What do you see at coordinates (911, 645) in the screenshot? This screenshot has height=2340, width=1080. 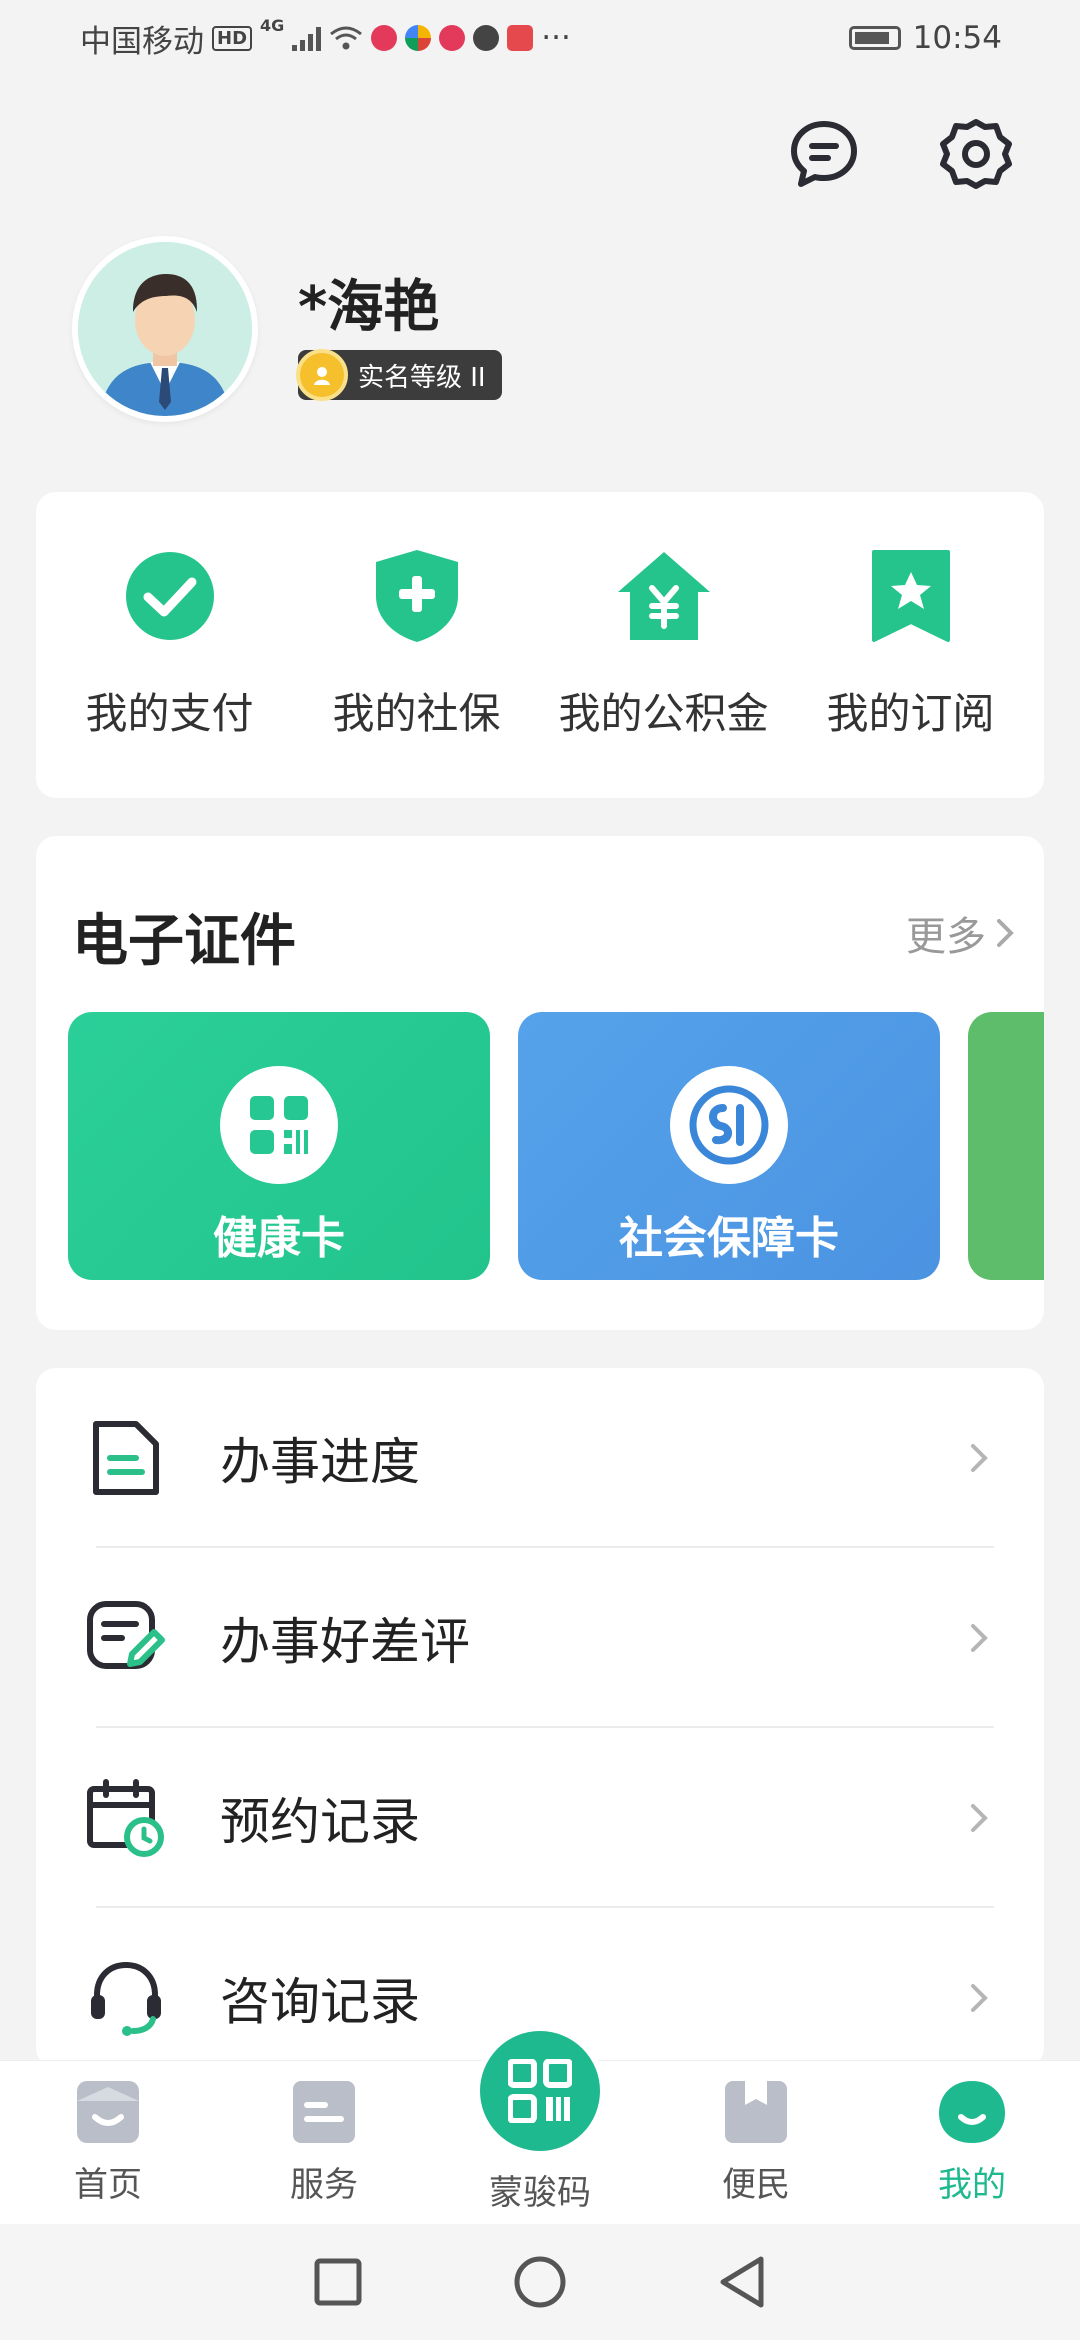 I see `quick-action-subscription: 我的订阅` at bounding box center [911, 645].